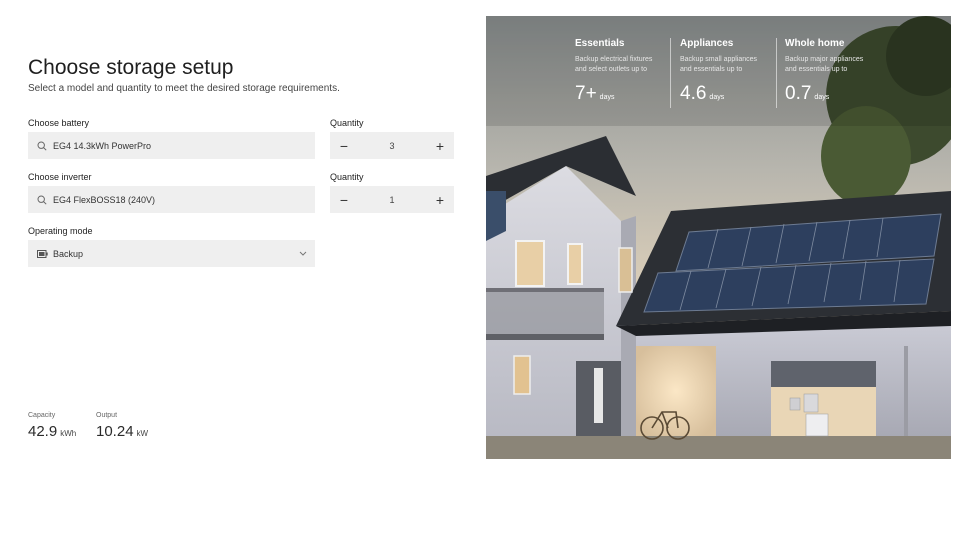  Describe the element at coordinates (68, 253) in the screenshot. I see `operating-mode-value: Backup` at that location.